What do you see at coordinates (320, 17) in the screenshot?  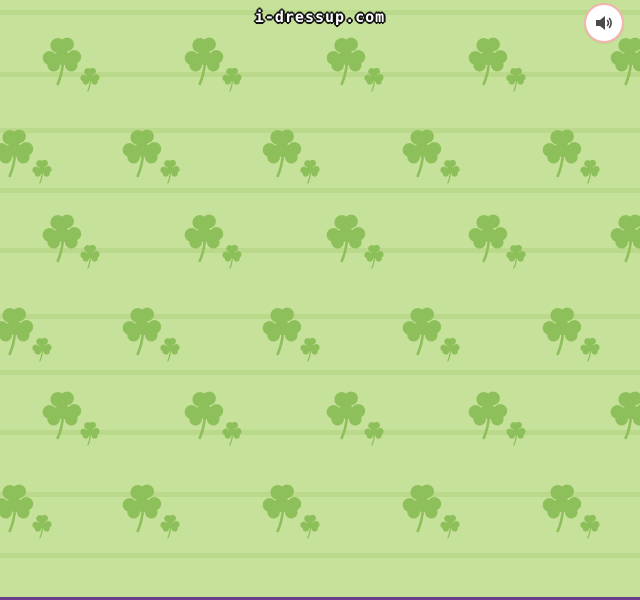 I see `site-logo: i-dressup.com` at bounding box center [320, 17].